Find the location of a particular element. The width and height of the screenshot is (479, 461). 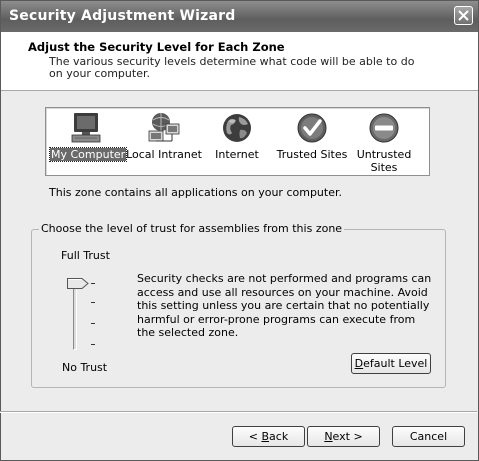

zone-item-trusted-sites: Trusted Sites is located at coordinates (312, 141).